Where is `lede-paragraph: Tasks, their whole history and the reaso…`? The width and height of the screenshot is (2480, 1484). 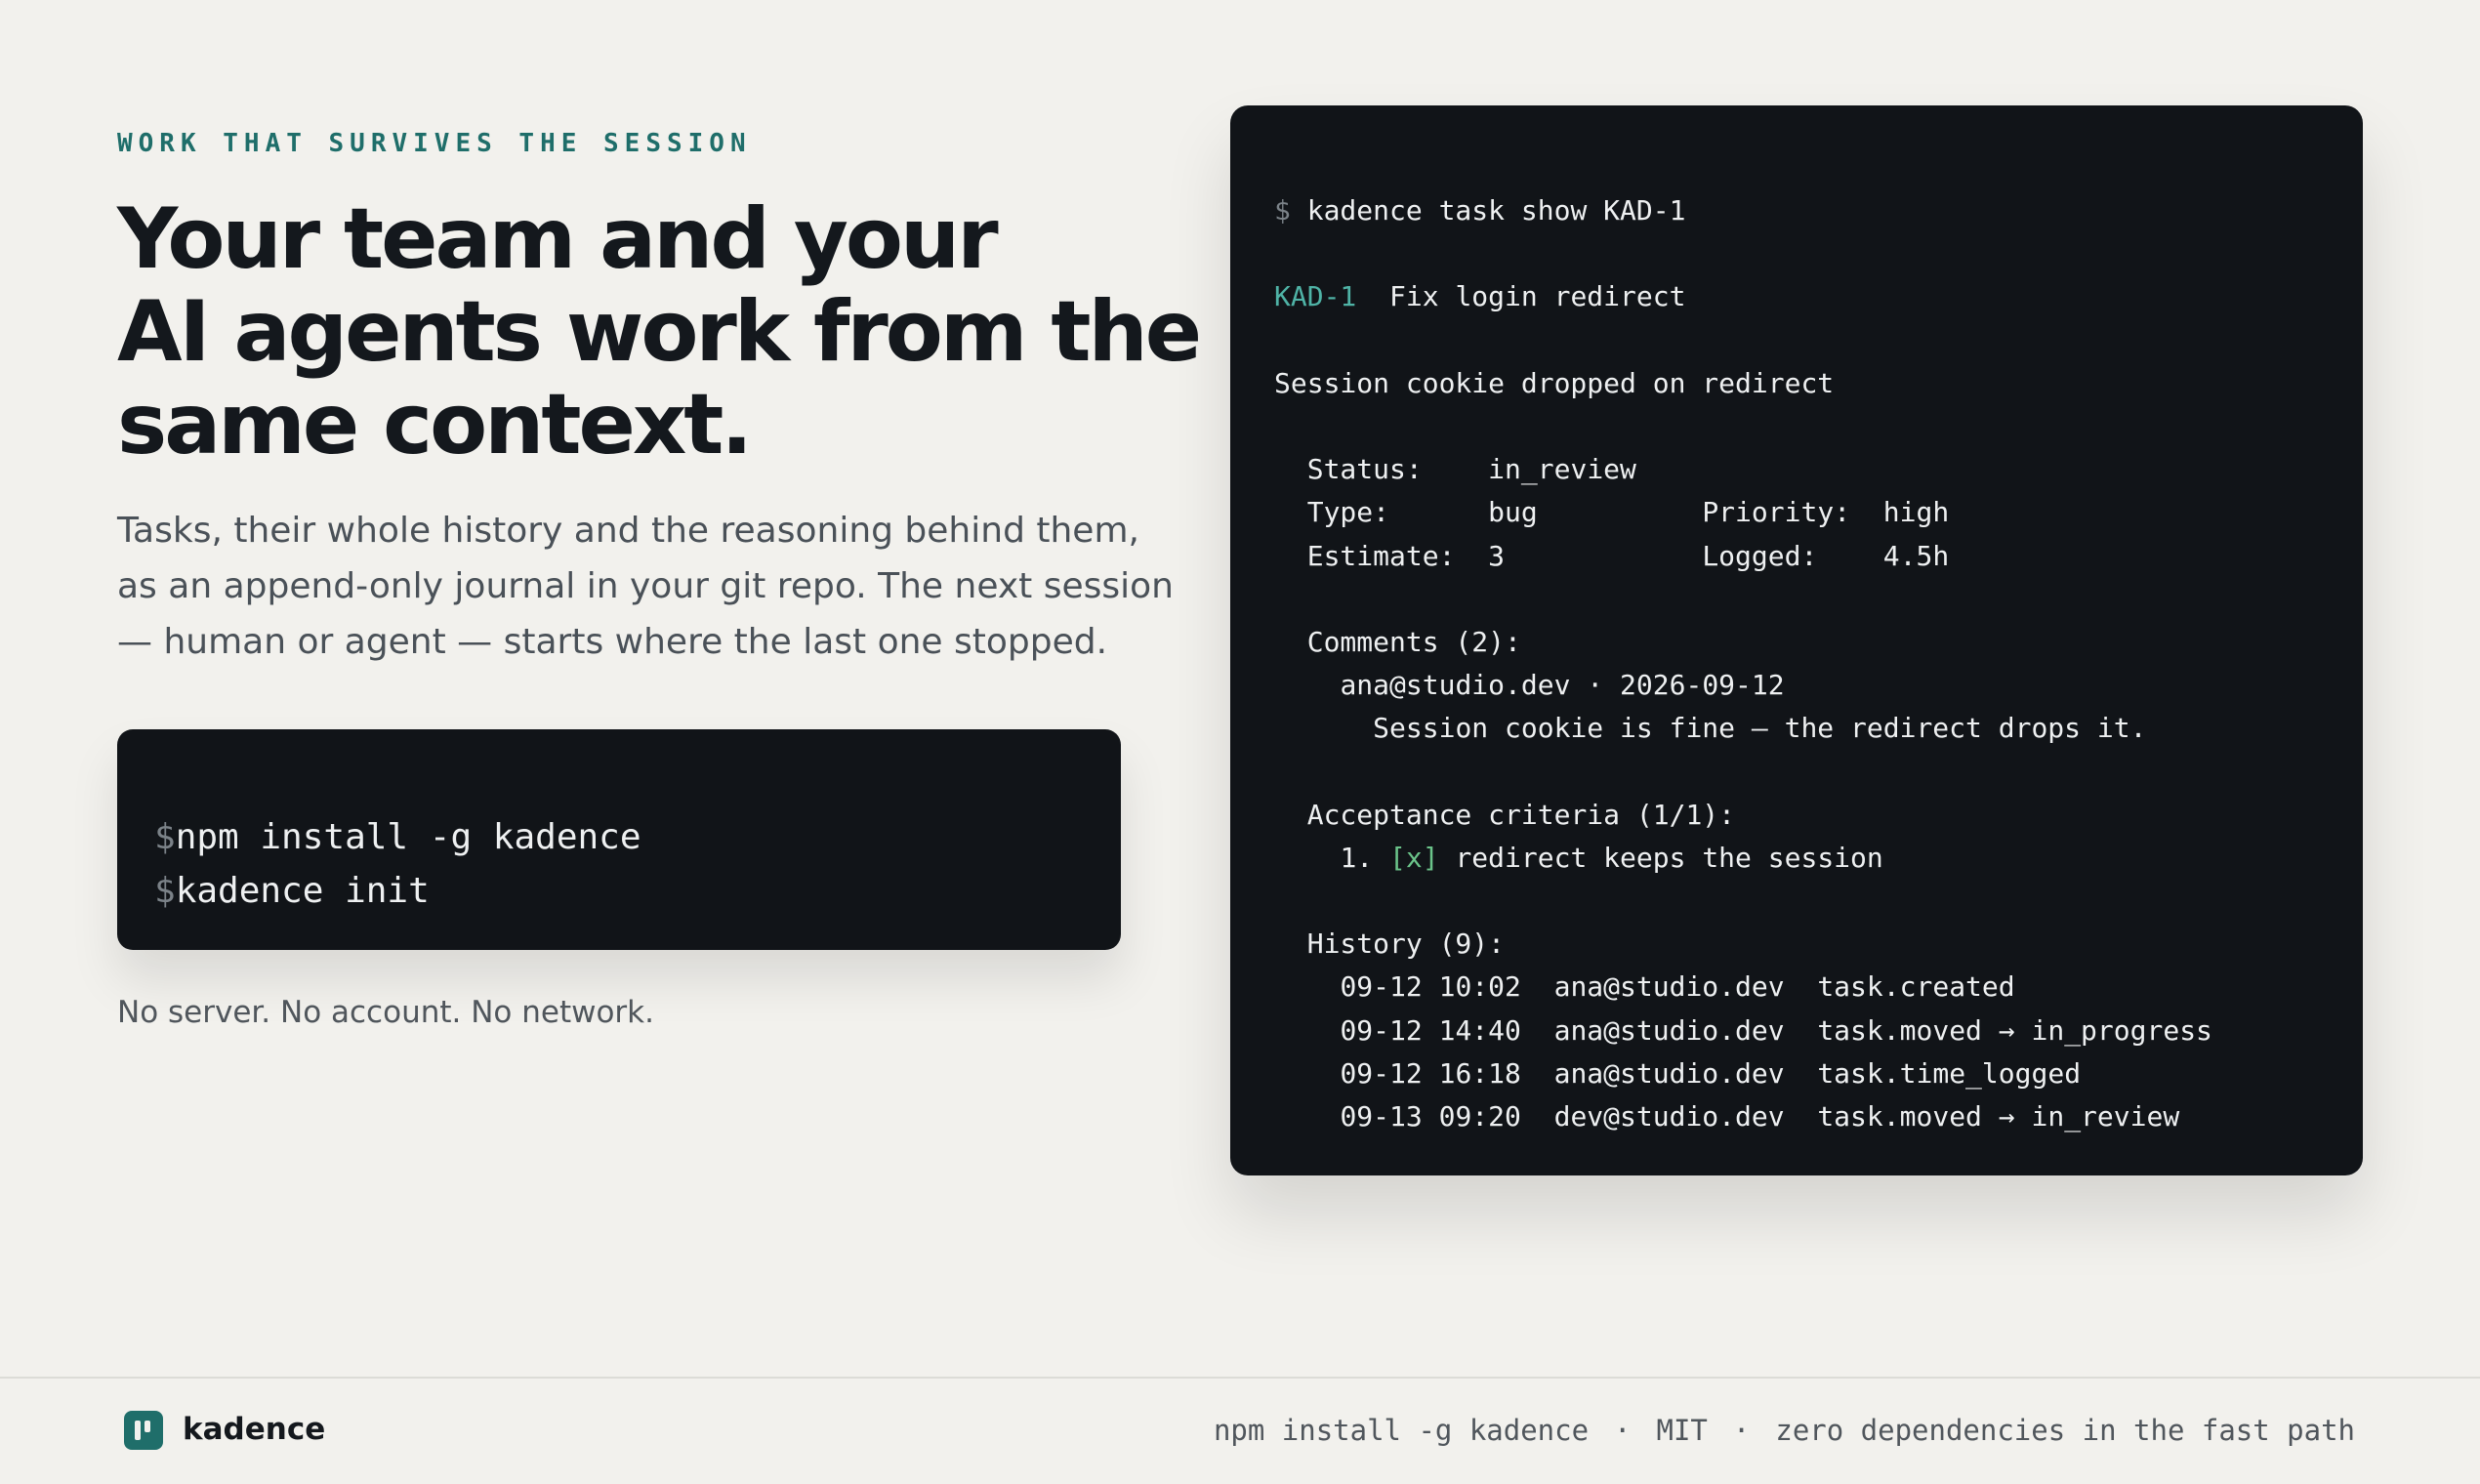
lede-paragraph: Tasks, their whole history and the reaso… is located at coordinates (645, 587).